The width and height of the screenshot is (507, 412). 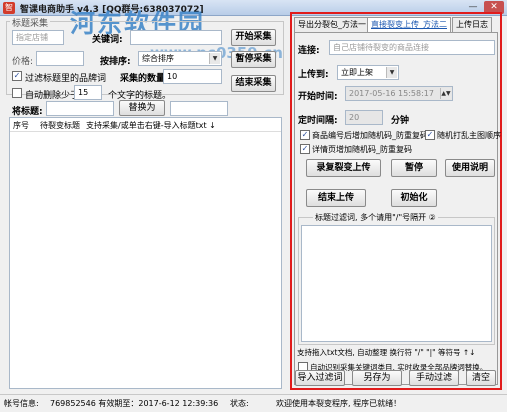 What do you see at coordinates (239, 403) in the screenshot?
I see `status-label: 状态:` at bounding box center [239, 403].